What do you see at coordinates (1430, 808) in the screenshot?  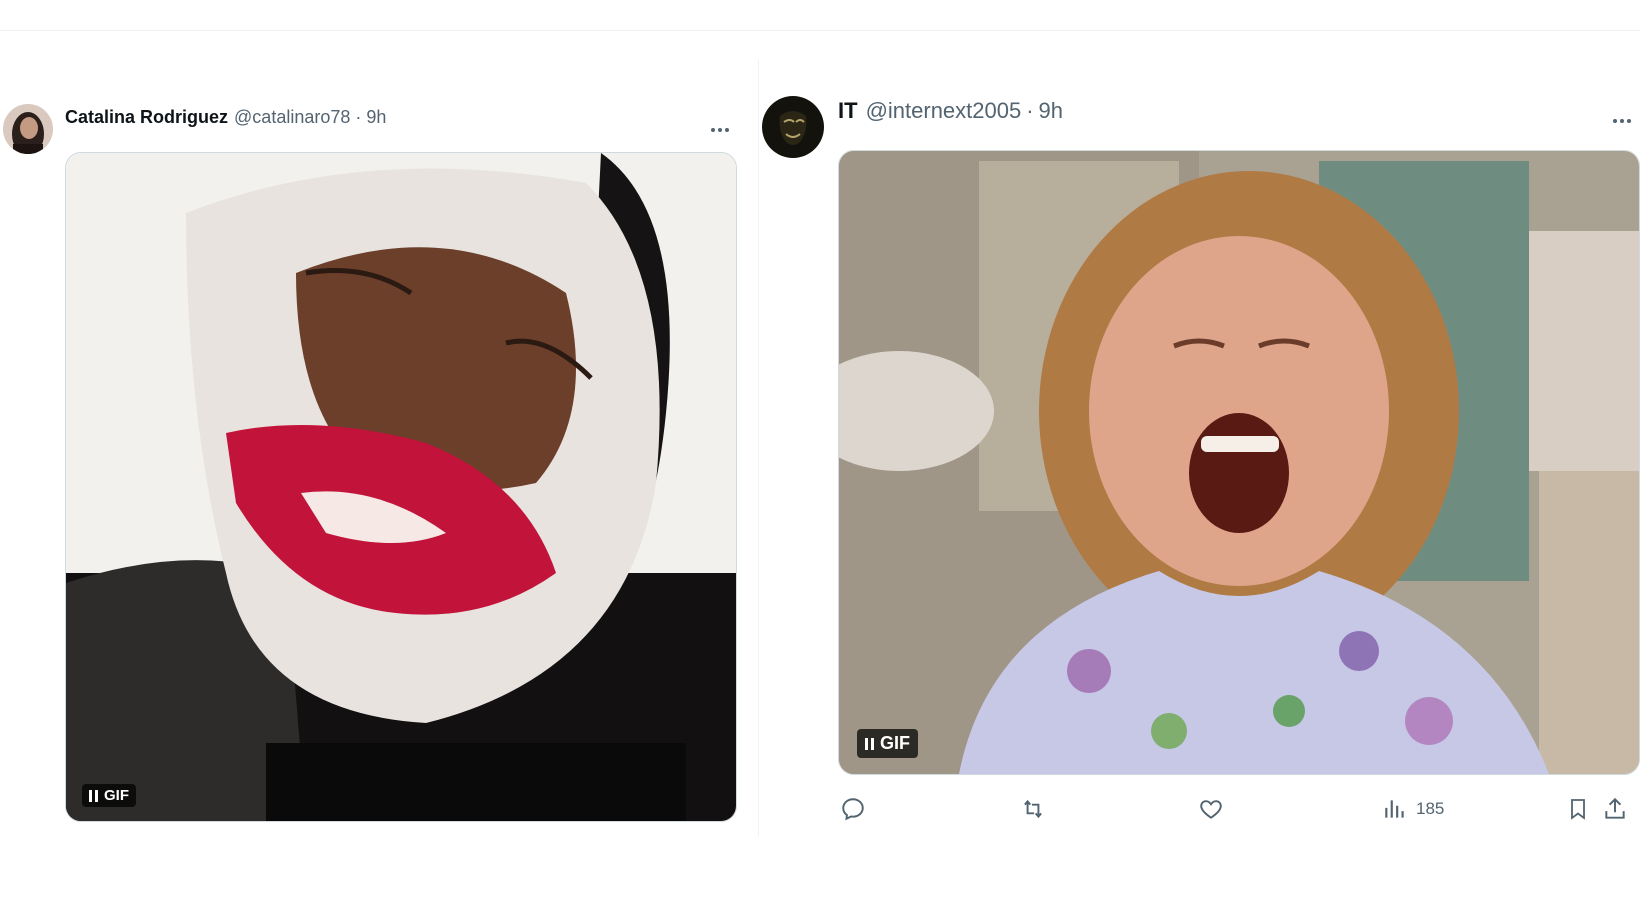 I see `views-count: 185` at bounding box center [1430, 808].